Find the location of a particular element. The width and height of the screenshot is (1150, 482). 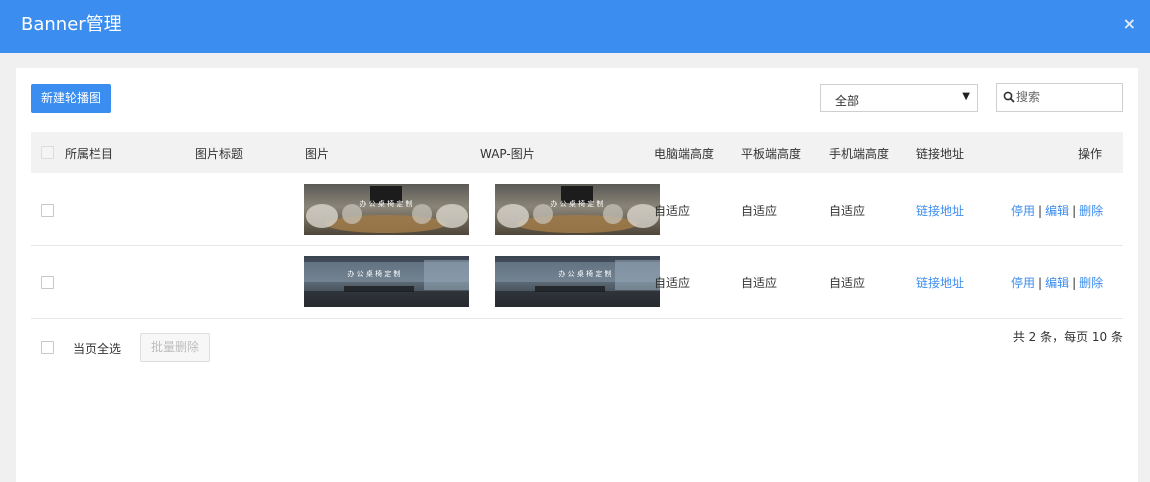

col-header-link: 链接地址 is located at coordinates (940, 154).